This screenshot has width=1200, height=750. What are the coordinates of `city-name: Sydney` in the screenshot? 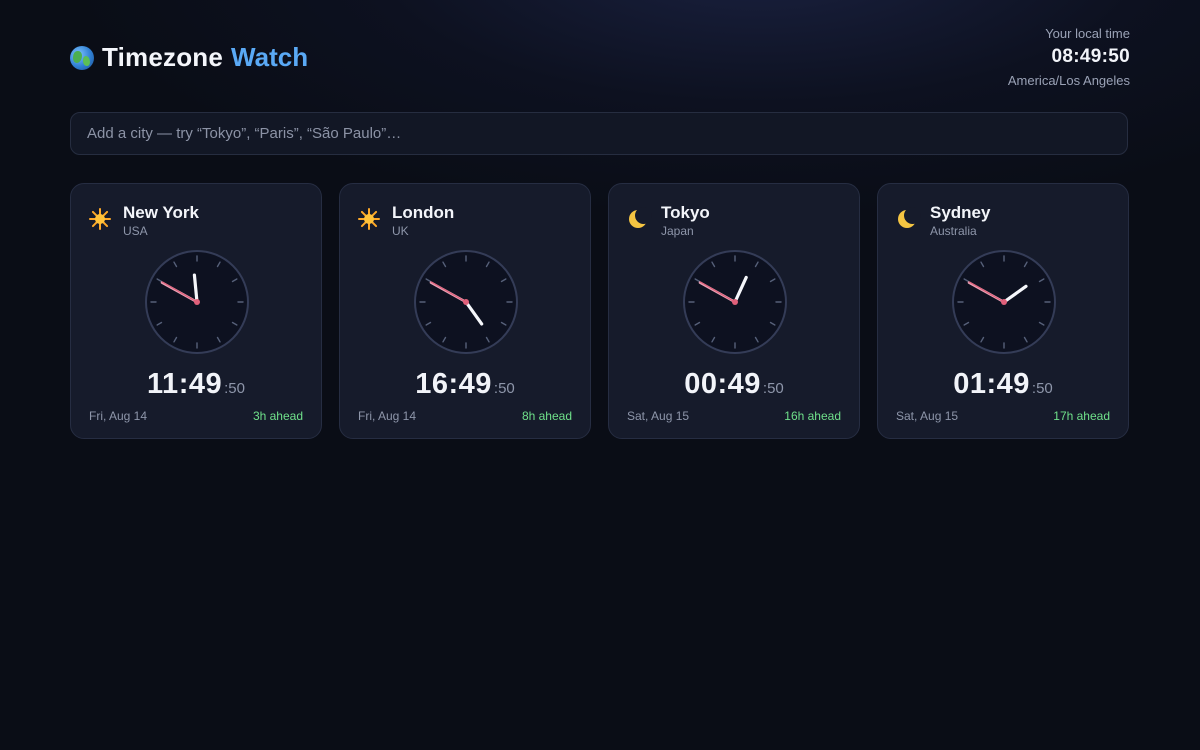 It's located at (960, 212).